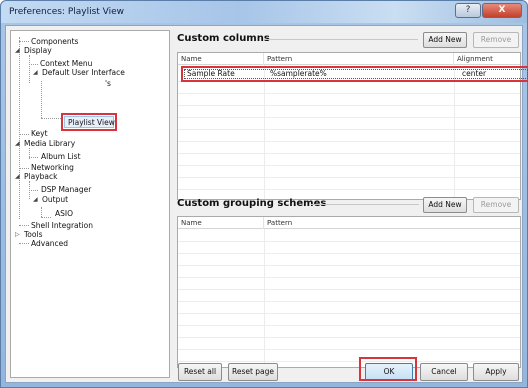  Describe the element at coordinates (388, 369) in the screenshot. I see `highlight-frame` at that location.